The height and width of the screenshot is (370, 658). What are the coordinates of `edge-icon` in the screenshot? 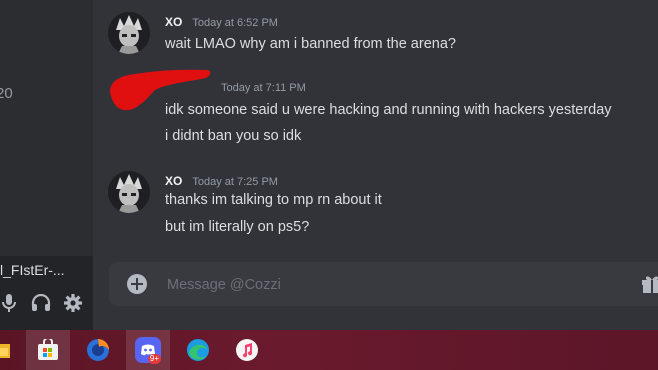 It's located at (198, 350).